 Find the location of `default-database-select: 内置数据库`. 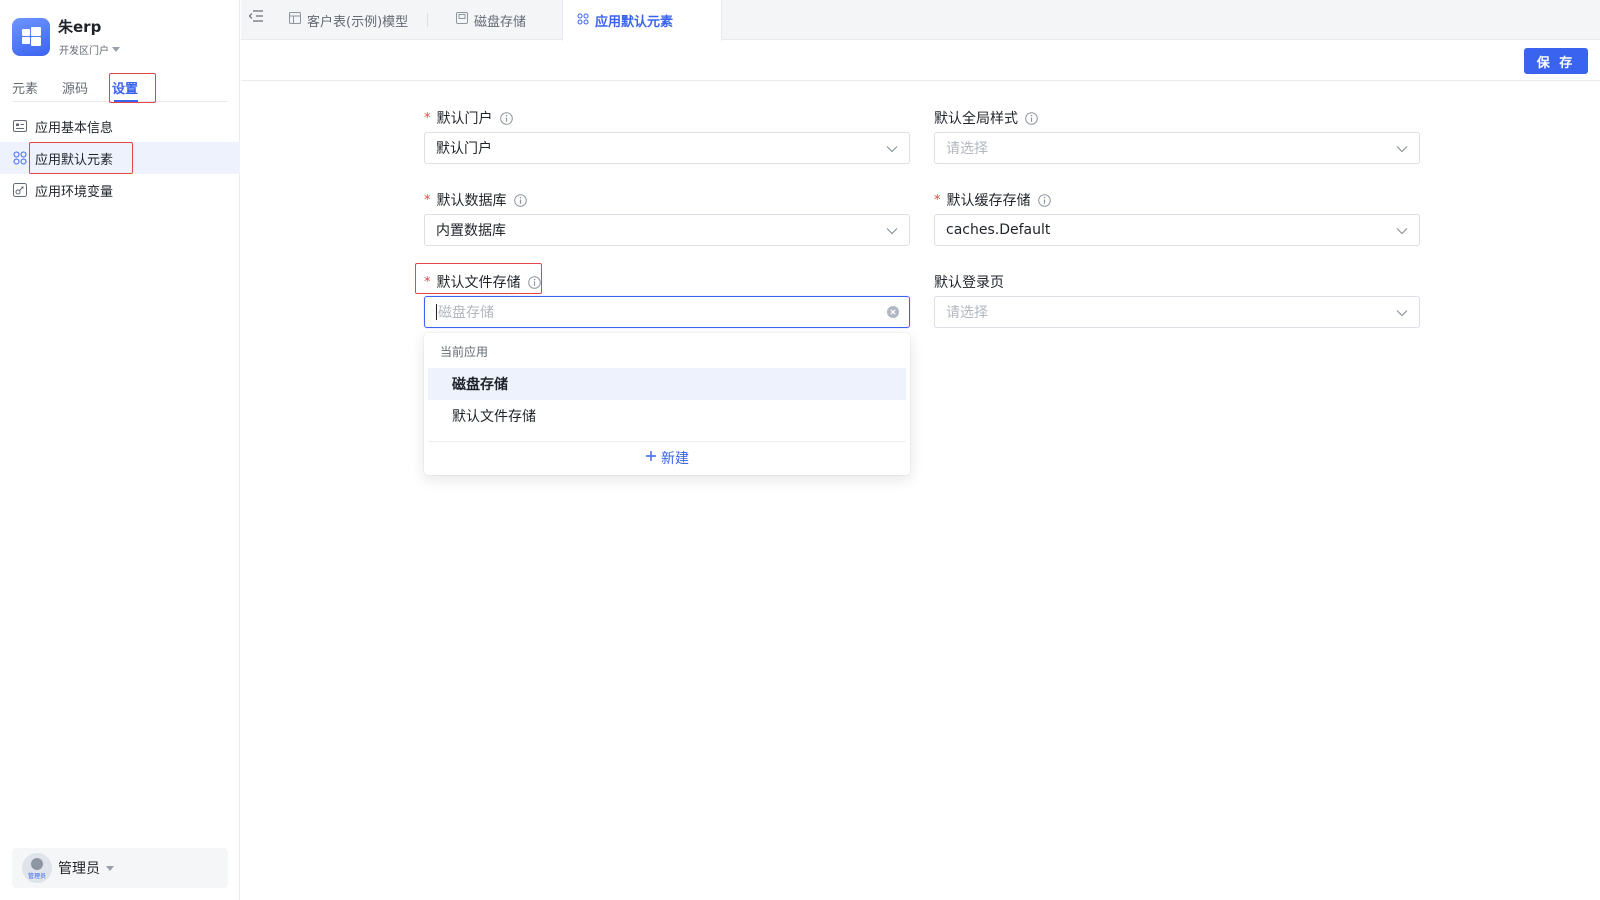

default-database-select: 内置数据库 is located at coordinates (667, 230).